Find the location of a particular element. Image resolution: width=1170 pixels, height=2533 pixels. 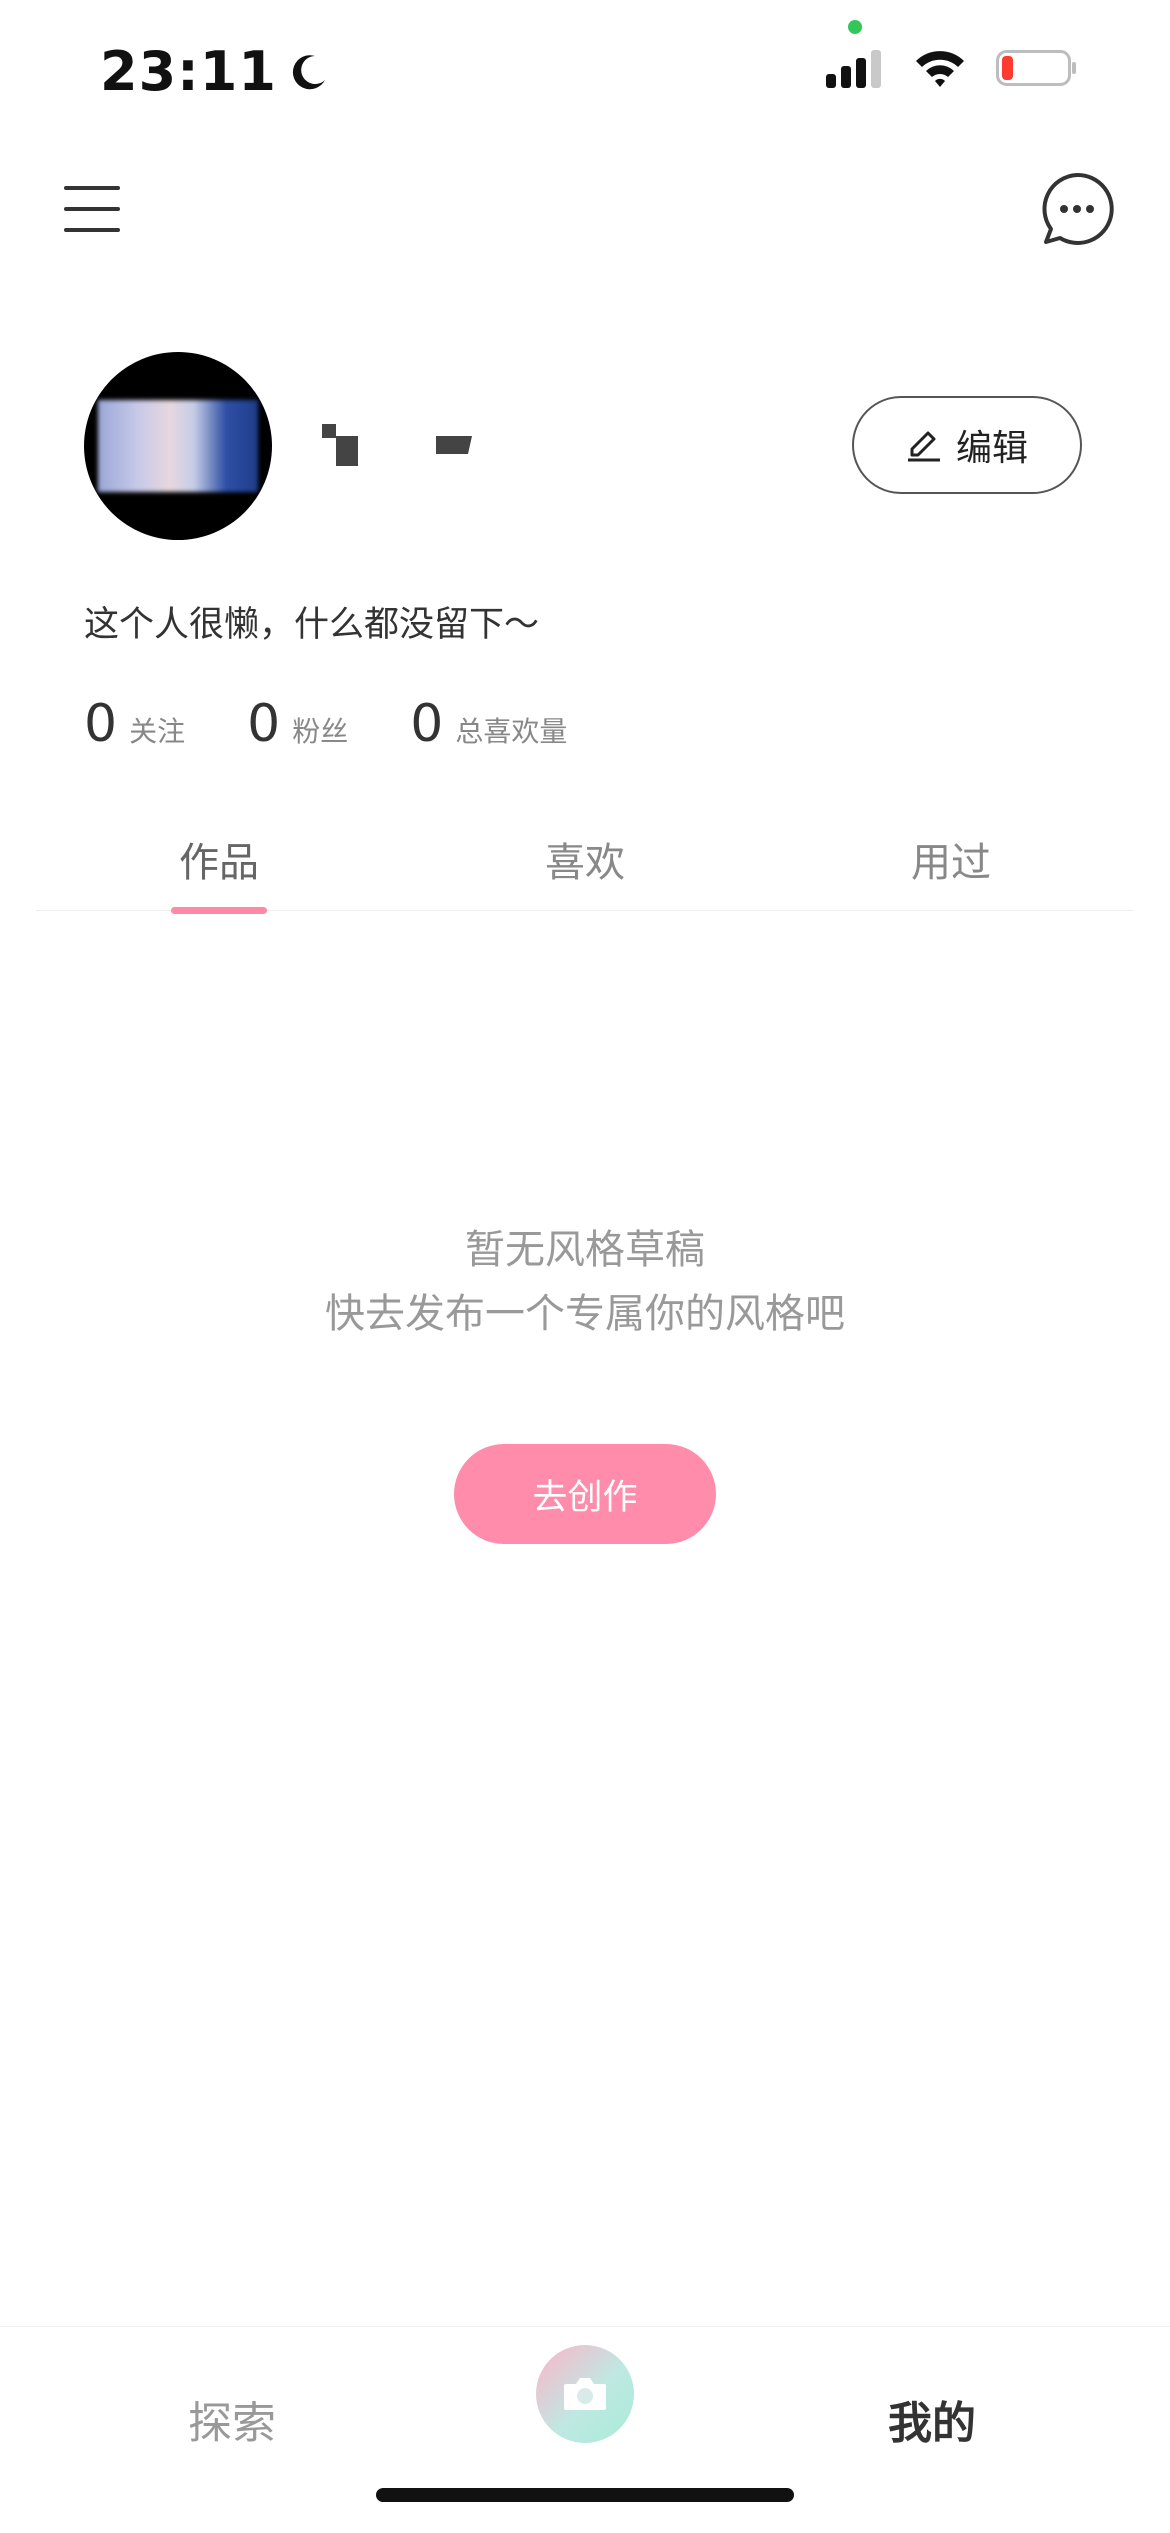

profile-tabs: 作品 喜欢 用过 is located at coordinates (585, 872).